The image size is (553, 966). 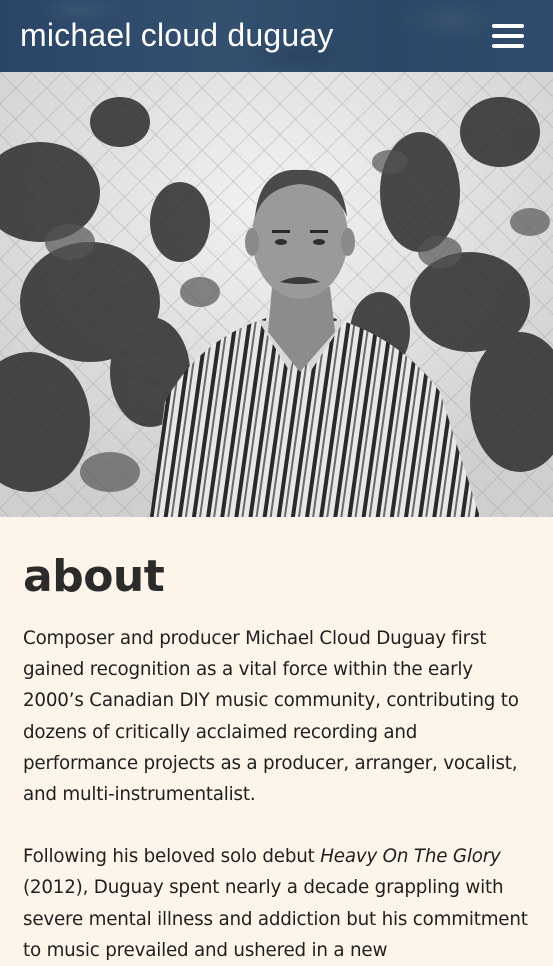 What do you see at coordinates (177, 35) in the screenshot?
I see `site-title: michael cloud duguay` at bounding box center [177, 35].